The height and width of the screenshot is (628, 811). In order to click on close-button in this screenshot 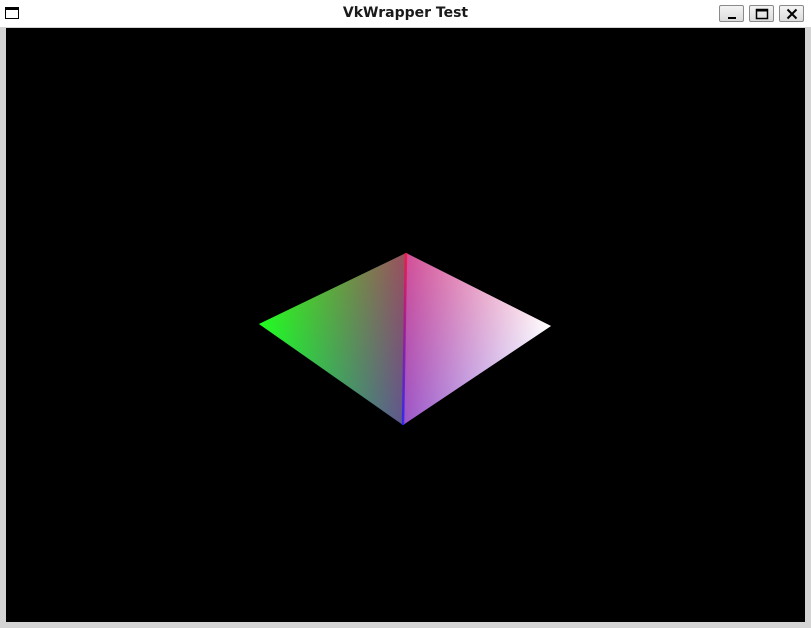, I will do `click(791, 13)`.